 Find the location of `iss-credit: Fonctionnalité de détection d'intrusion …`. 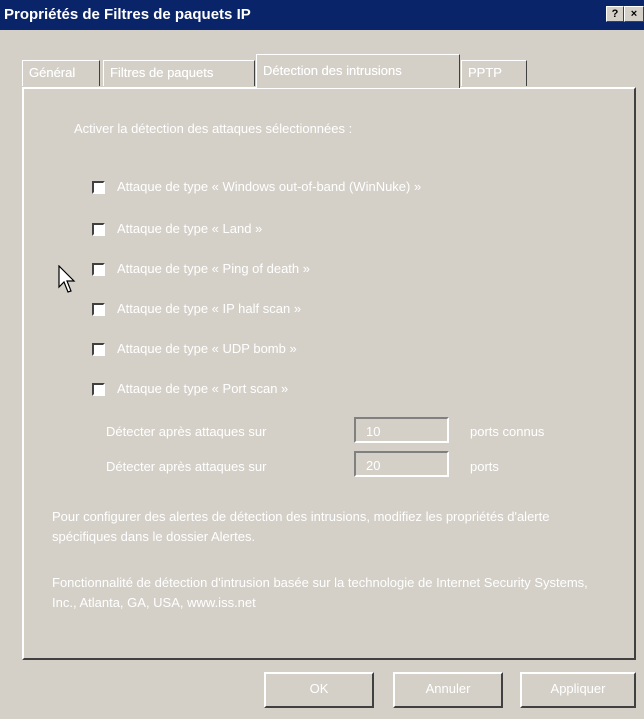

iss-credit: Fonctionnalité de détection d'intrusion … is located at coordinates (320, 592).